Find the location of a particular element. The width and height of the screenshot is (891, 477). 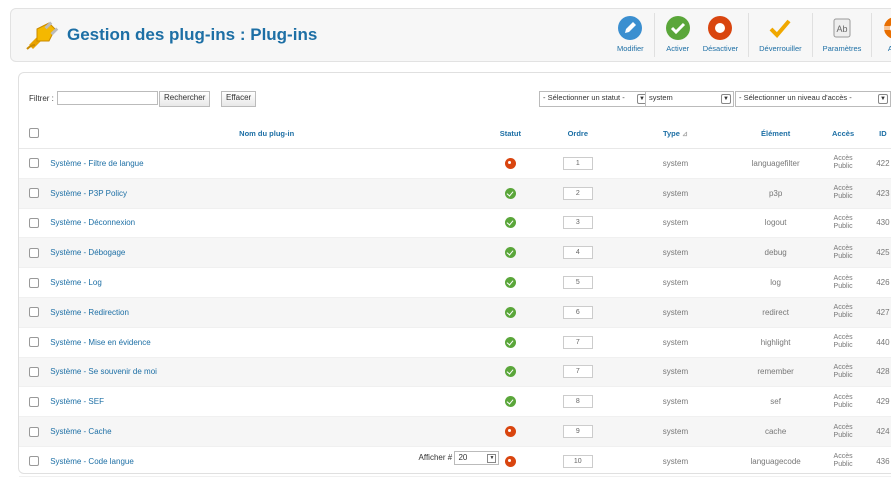

order-input: 1 is located at coordinates (577, 163).